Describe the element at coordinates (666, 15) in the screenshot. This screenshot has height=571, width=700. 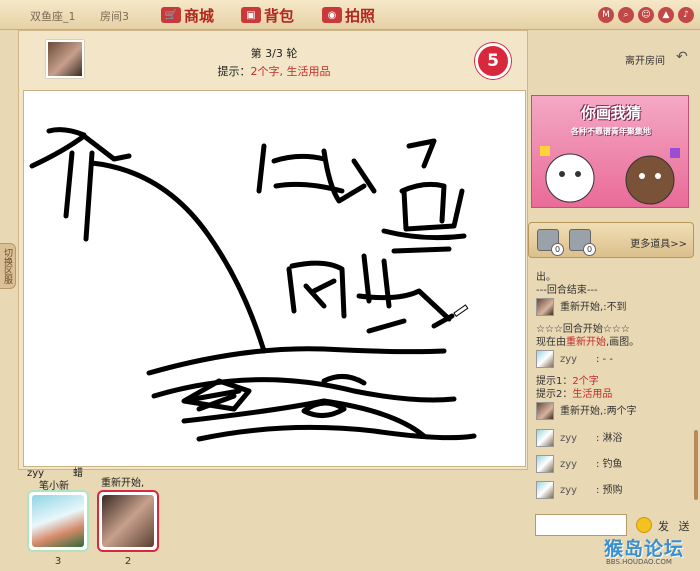
I see `upload-icon: ▲` at that location.